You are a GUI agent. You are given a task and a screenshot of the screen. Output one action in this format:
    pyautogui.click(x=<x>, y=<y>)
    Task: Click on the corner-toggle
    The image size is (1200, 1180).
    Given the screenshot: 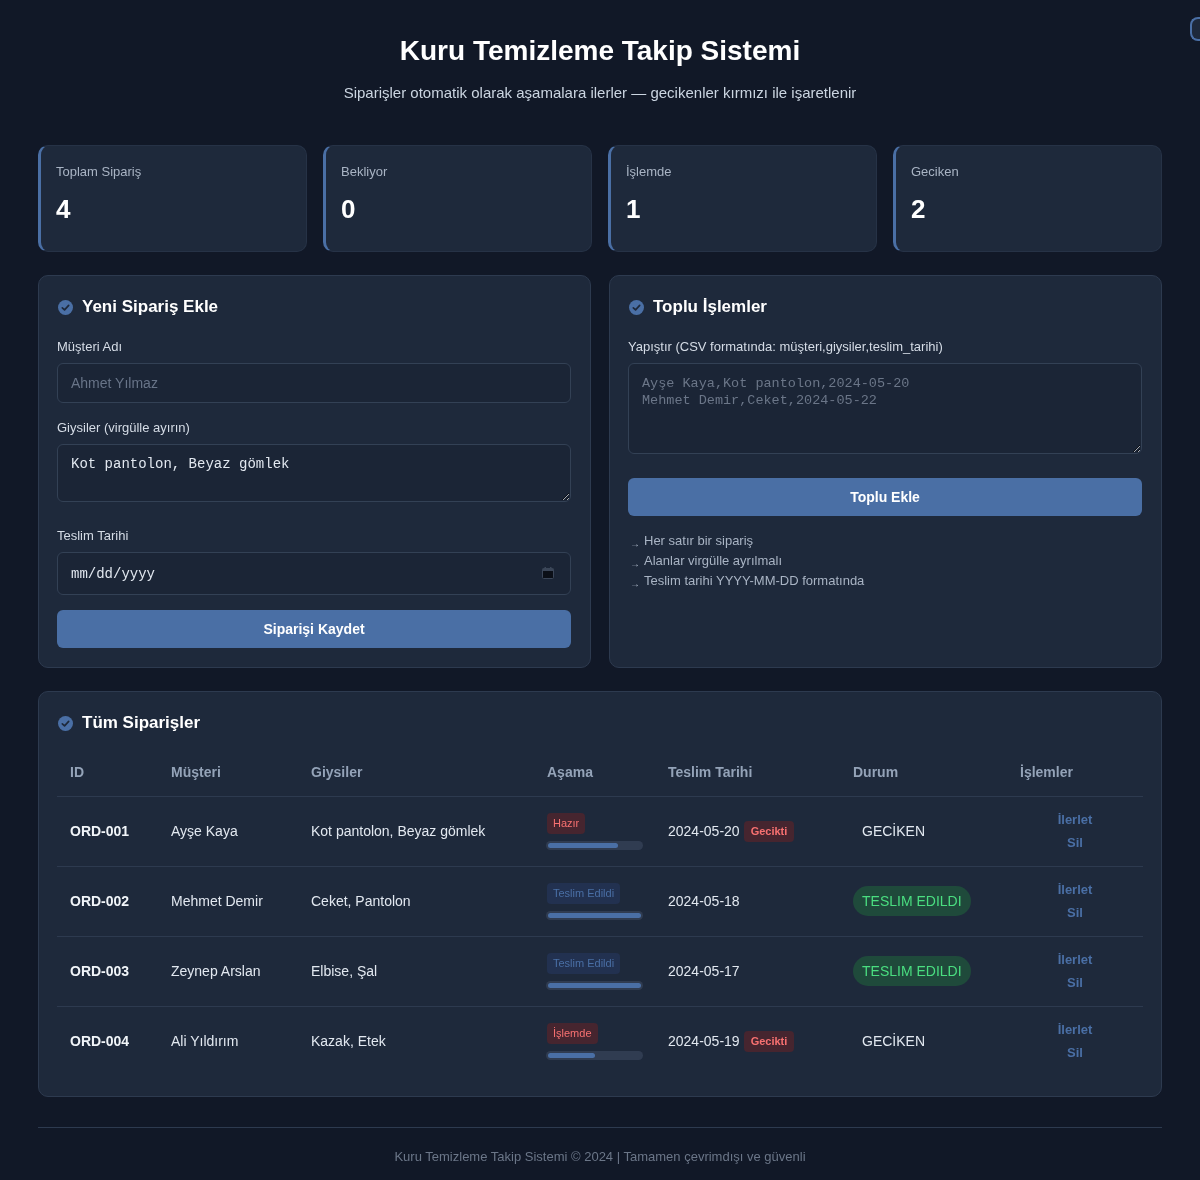 What is the action you would take?
    pyautogui.click(x=1195, y=29)
    